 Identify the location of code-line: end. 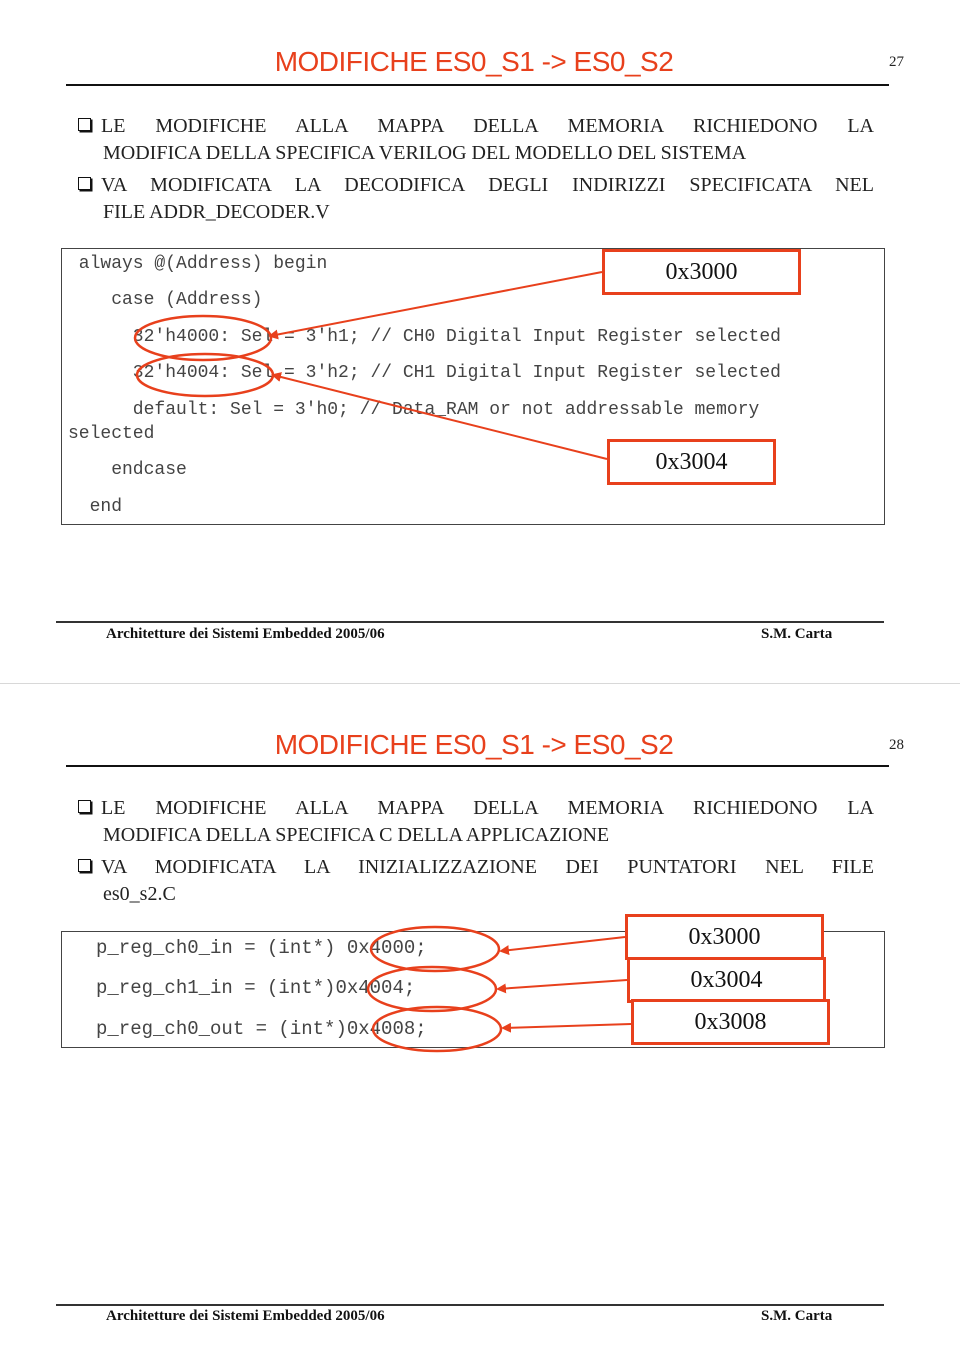
(95, 507).